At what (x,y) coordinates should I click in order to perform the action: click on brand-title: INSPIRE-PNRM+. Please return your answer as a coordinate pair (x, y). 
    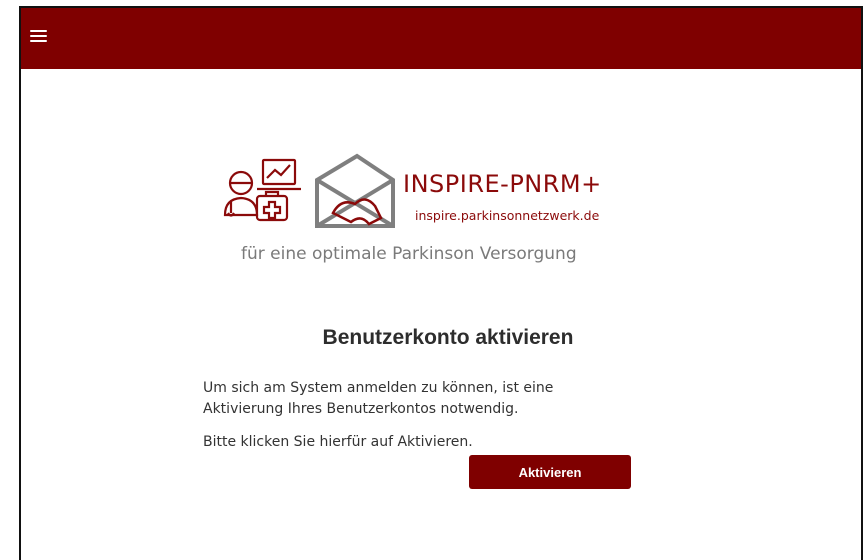
    Looking at the image, I should click on (502, 184).